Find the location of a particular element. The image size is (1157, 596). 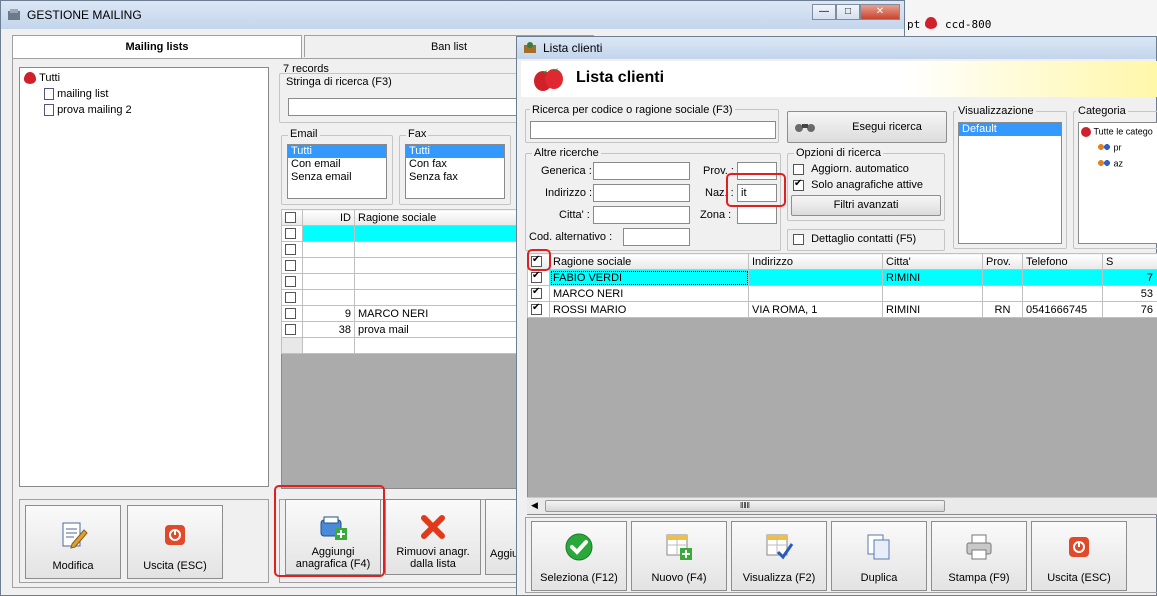

indirizzo-input is located at coordinates (641, 193).